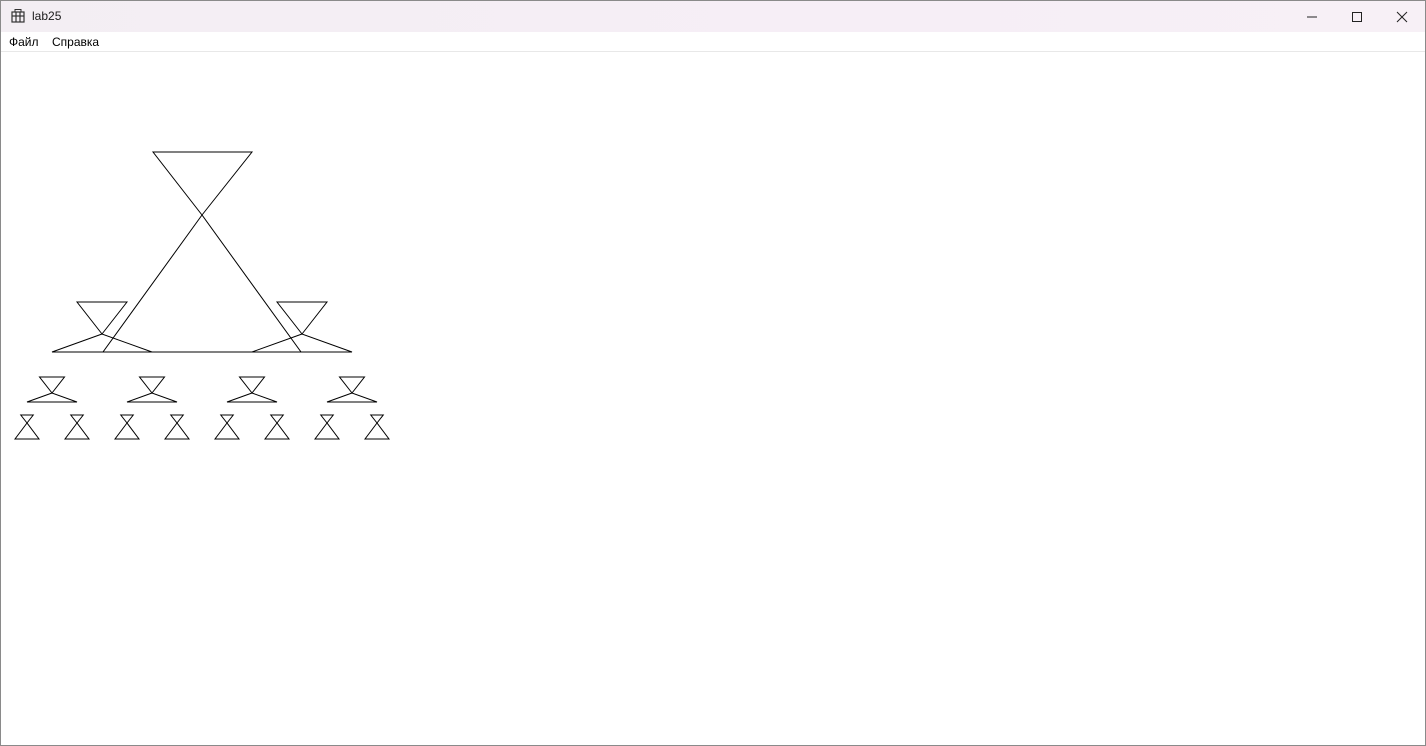 The height and width of the screenshot is (746, 1426). Describe the element at coordinates (377, 431) in the screenshot. I see `fractal-l3-7-upright` at that location.